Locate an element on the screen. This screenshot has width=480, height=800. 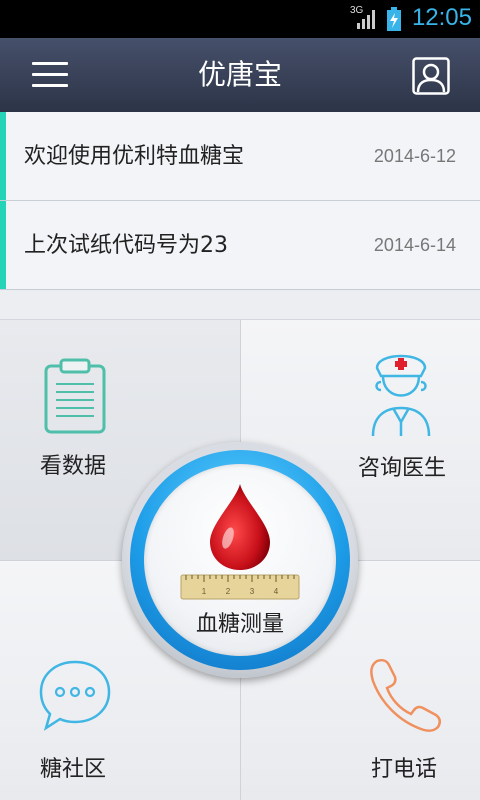
ruler-tick-label: 1 is located at coordinates (204, 591).